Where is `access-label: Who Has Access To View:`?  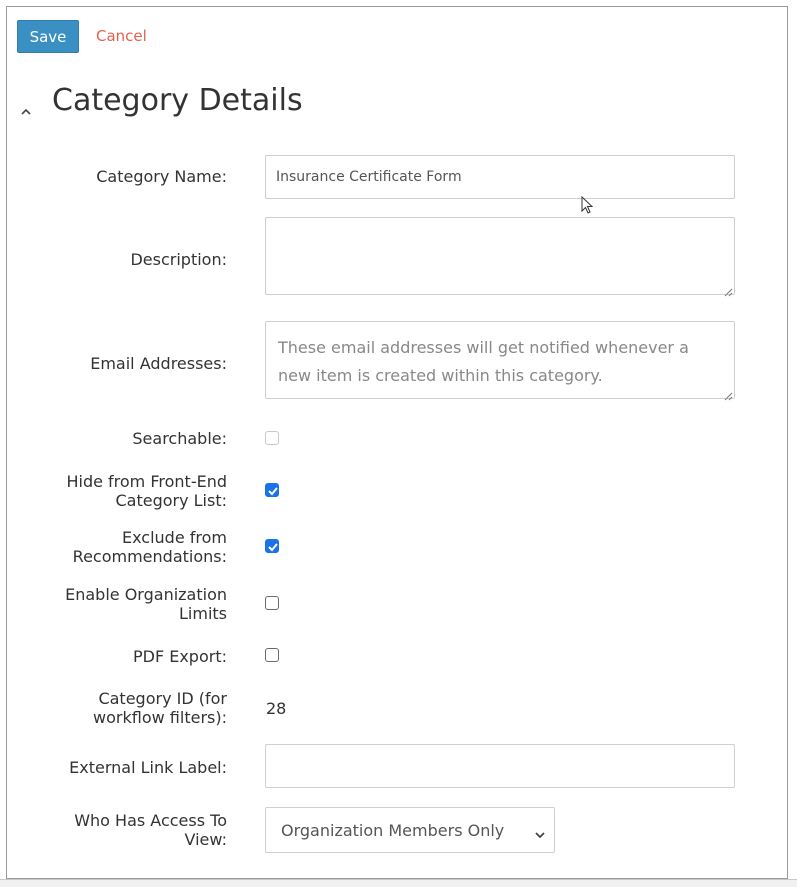 access-label: Who Has Access To View: is located at coordinates (150, 830).